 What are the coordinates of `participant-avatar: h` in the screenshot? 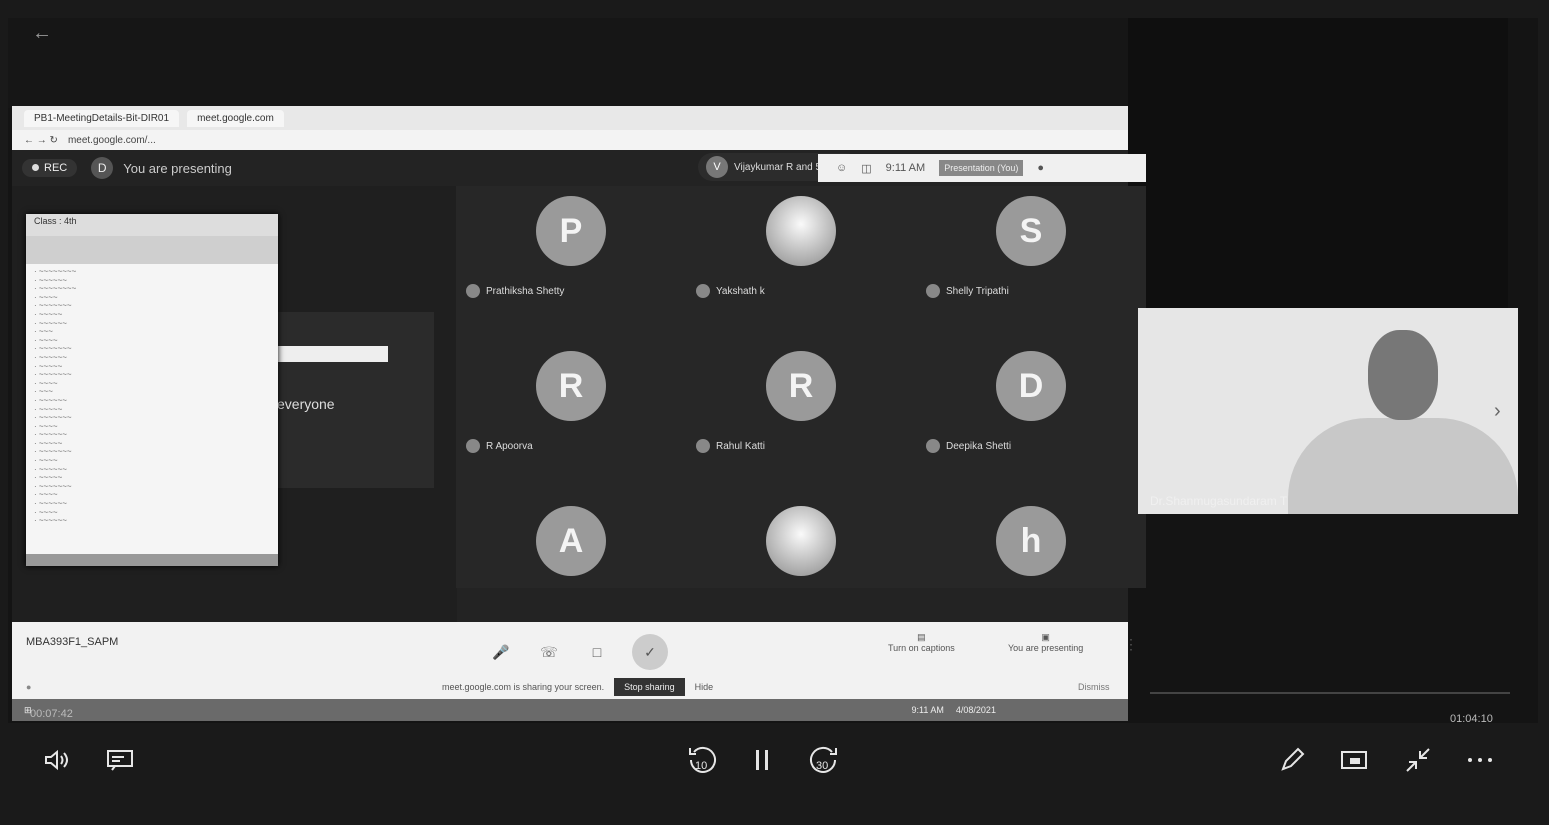 It's located at (1031, 541).